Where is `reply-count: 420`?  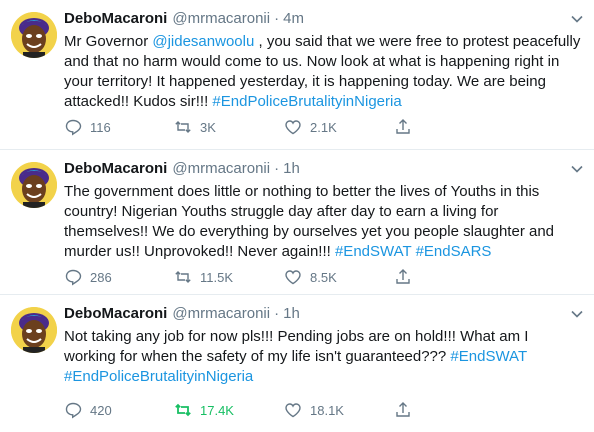
reply-count: 420 is located at coordinates (101, 410).